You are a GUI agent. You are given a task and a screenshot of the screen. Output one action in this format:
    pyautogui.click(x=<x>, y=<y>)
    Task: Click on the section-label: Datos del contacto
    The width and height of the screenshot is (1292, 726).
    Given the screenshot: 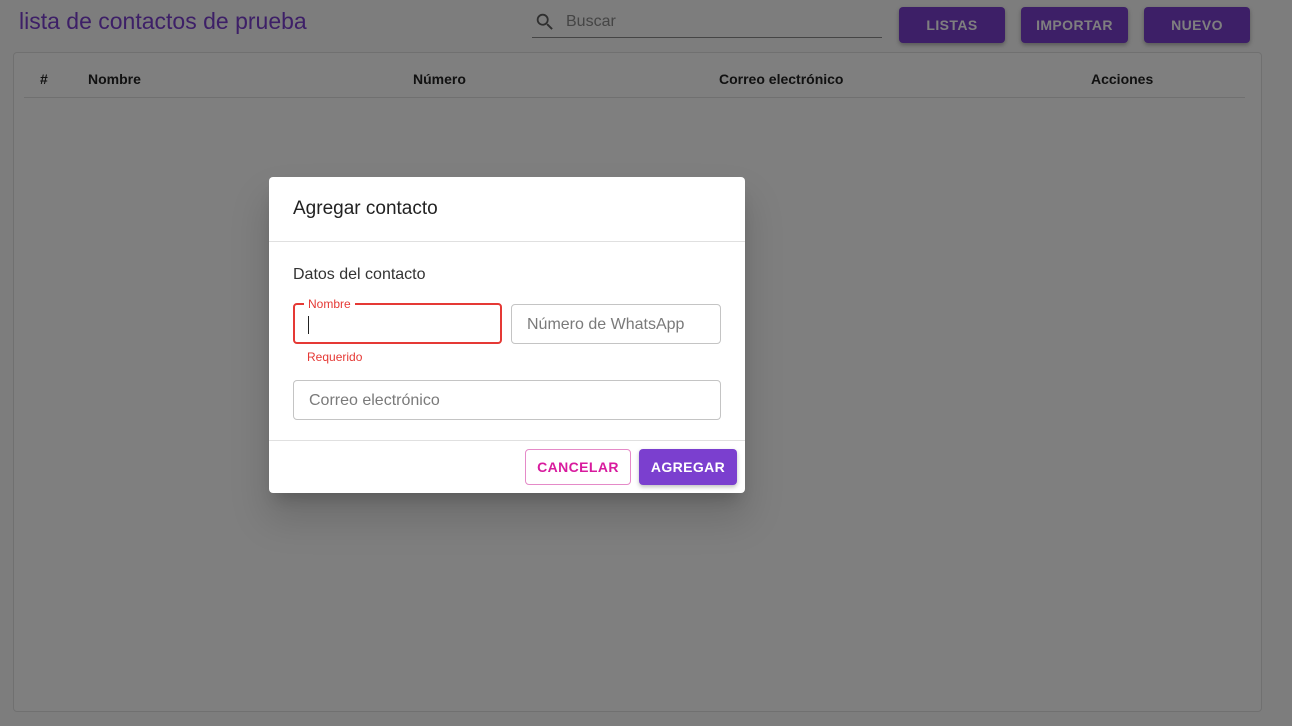 What is the action you would take?
    pyautogui.click(x=359, y=274)
    